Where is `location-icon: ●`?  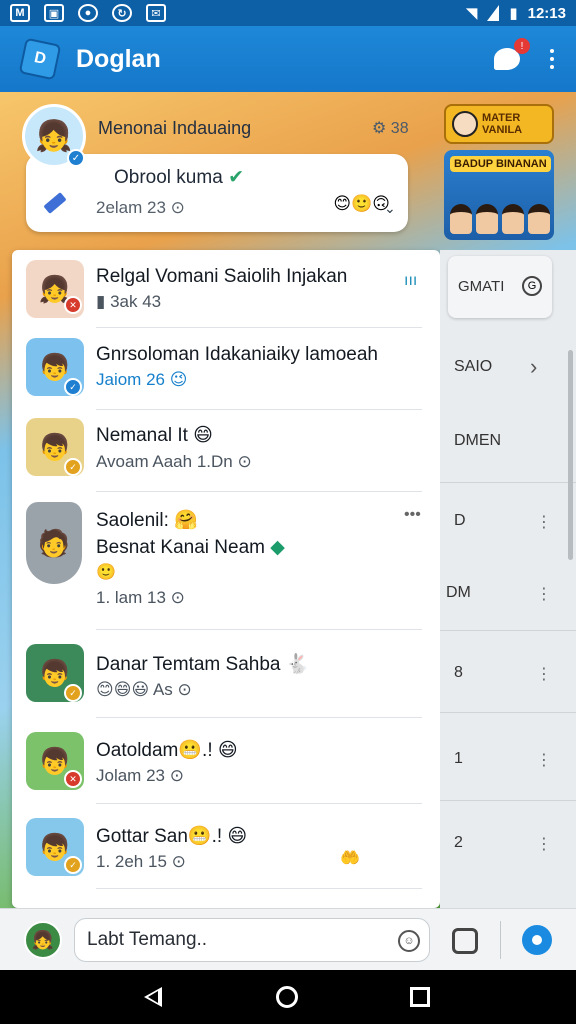
location-icon: ● is located at coordinates (88, 13).